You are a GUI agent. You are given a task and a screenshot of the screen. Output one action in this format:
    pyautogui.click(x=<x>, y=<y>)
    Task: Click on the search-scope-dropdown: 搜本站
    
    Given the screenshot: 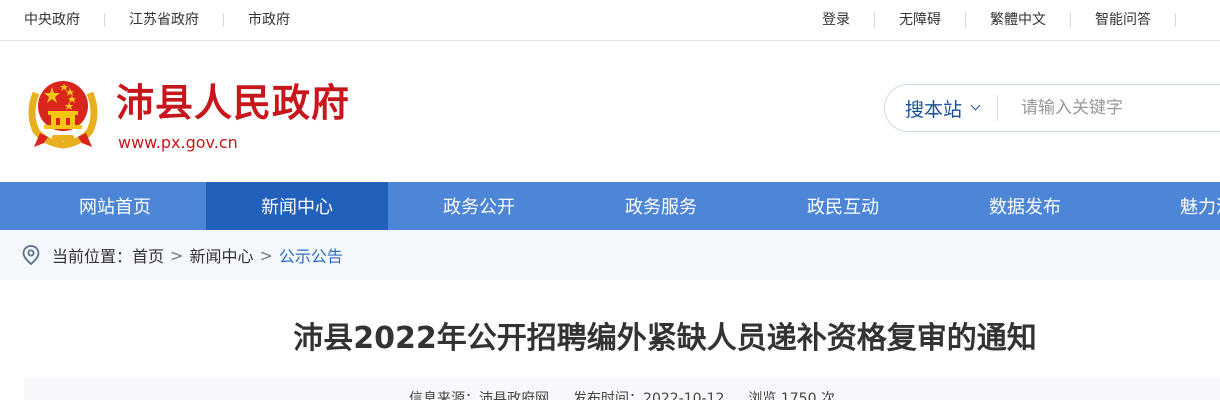 What is the action you would take?
    pyautogui.click(x=943, y=108)
    